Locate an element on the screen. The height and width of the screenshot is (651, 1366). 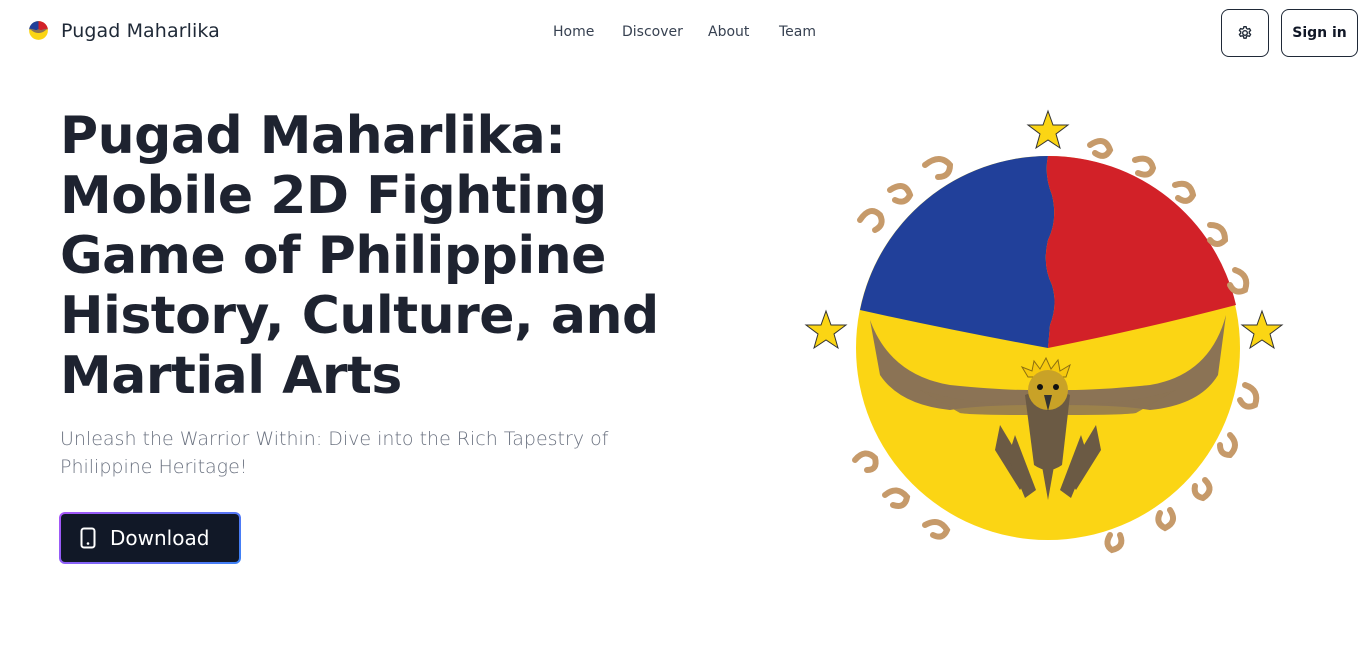
download-label: Download is located at coordinates (160, 538).